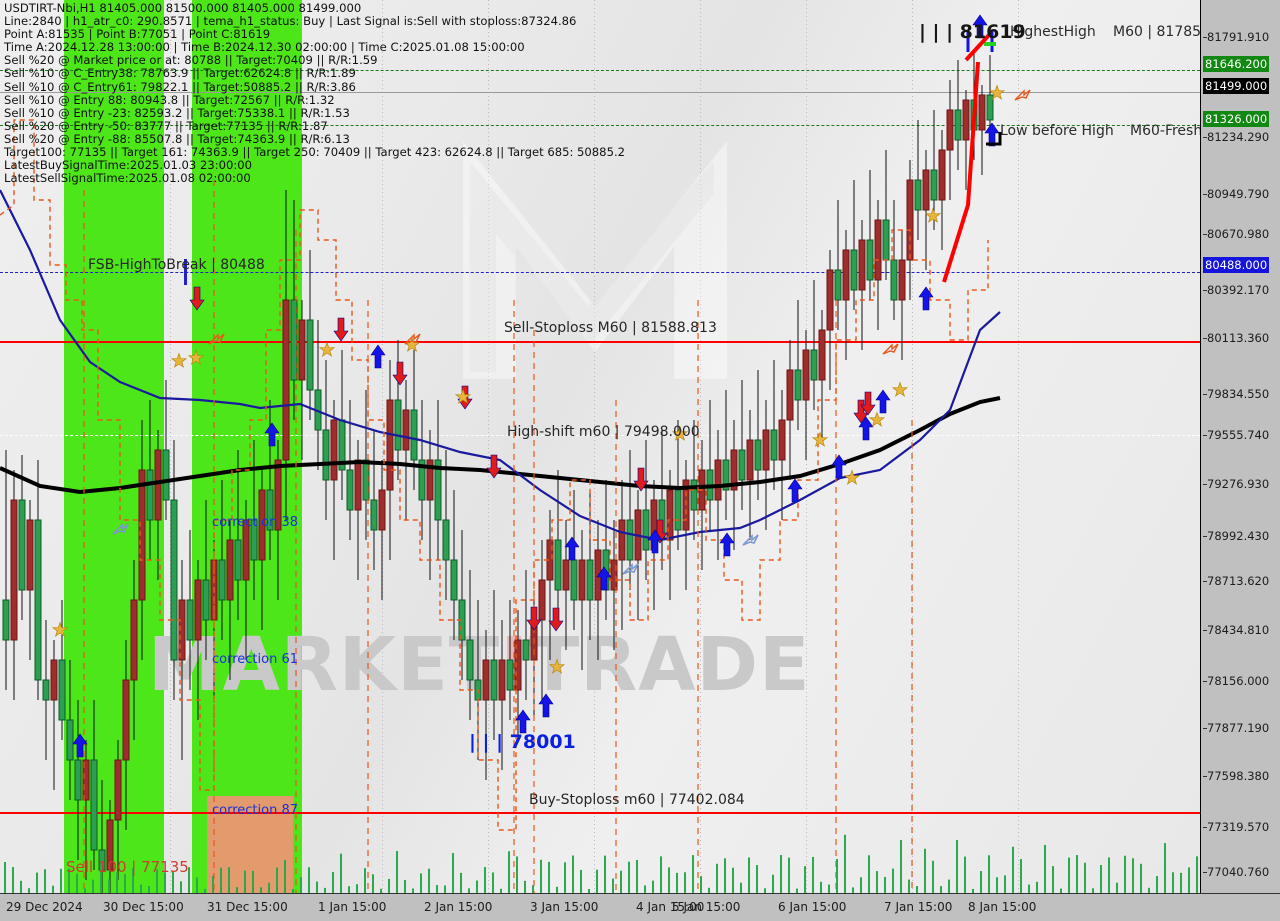 This screenshot has height=921, width=1280. I want to click on price-tick-label: 80670.980, so click(1238, 234).